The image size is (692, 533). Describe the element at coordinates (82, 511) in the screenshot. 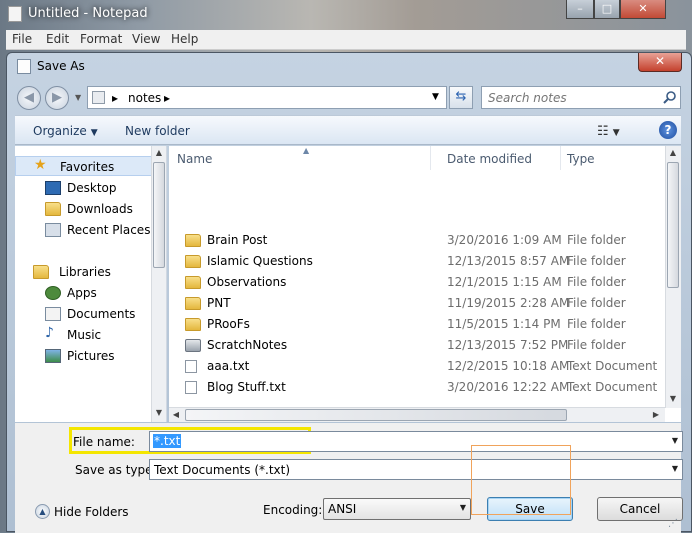

I see `hide-folders-button: ▲ Hide Folders` at that location.